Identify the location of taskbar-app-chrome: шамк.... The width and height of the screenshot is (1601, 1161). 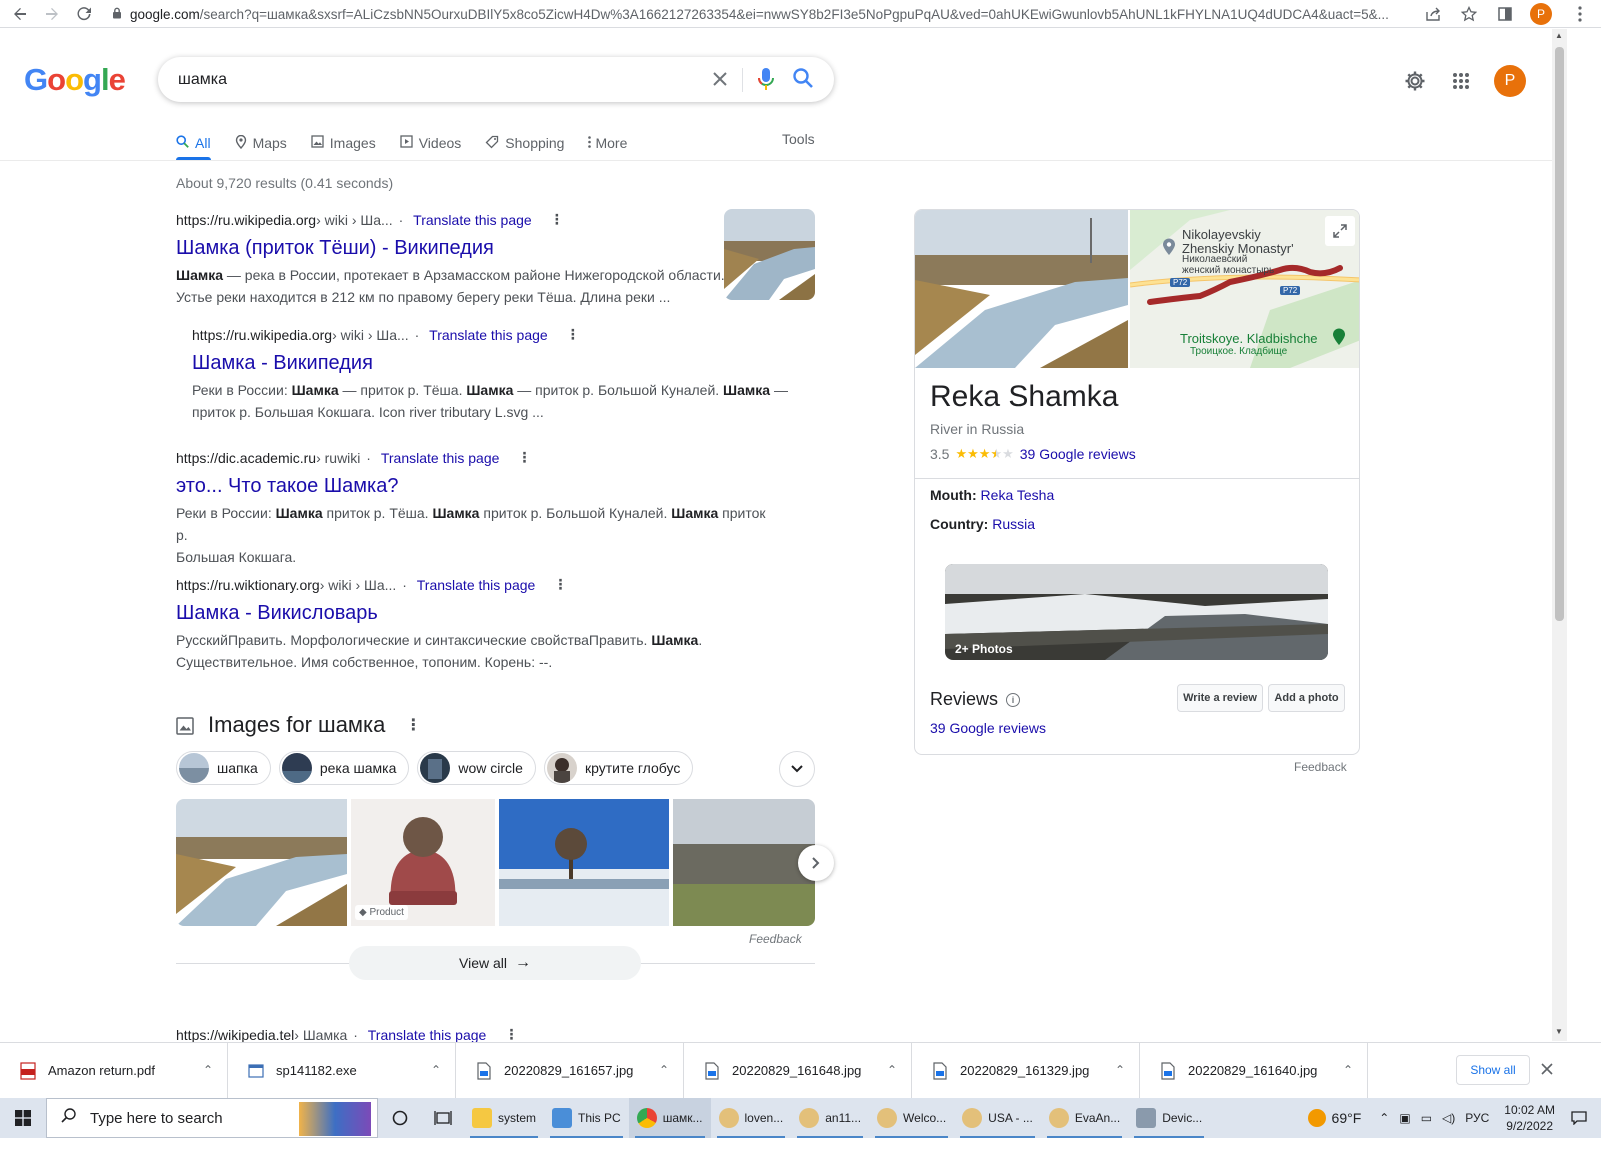
(669, 1118).